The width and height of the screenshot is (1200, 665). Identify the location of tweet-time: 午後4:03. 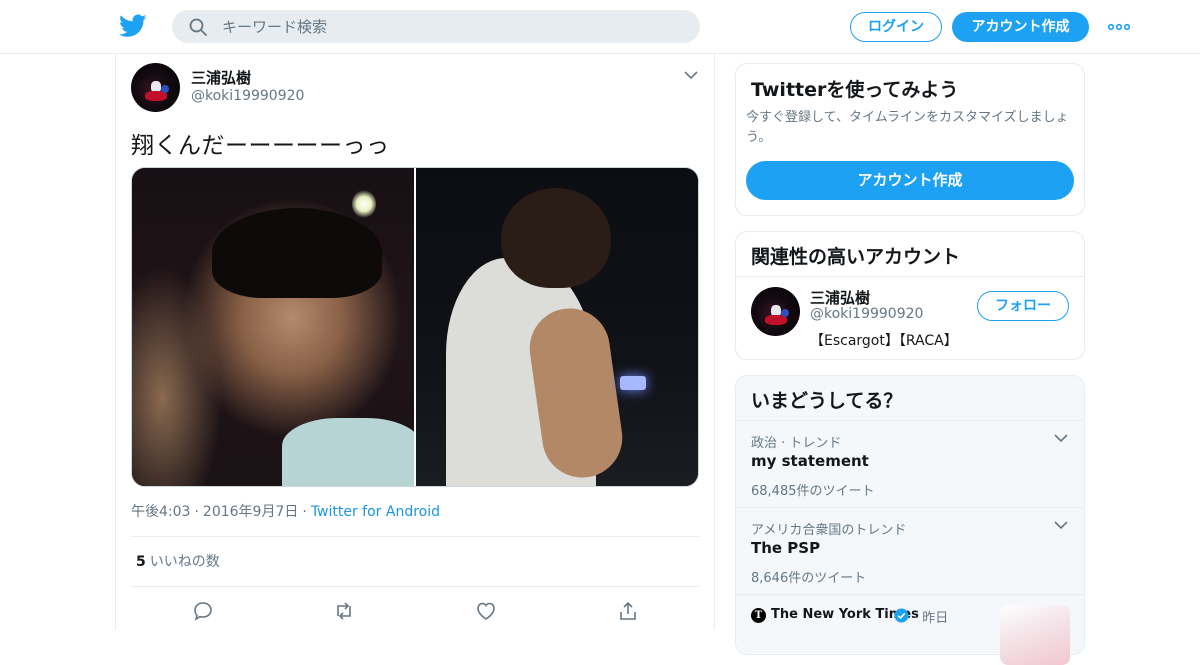
(161, 512).